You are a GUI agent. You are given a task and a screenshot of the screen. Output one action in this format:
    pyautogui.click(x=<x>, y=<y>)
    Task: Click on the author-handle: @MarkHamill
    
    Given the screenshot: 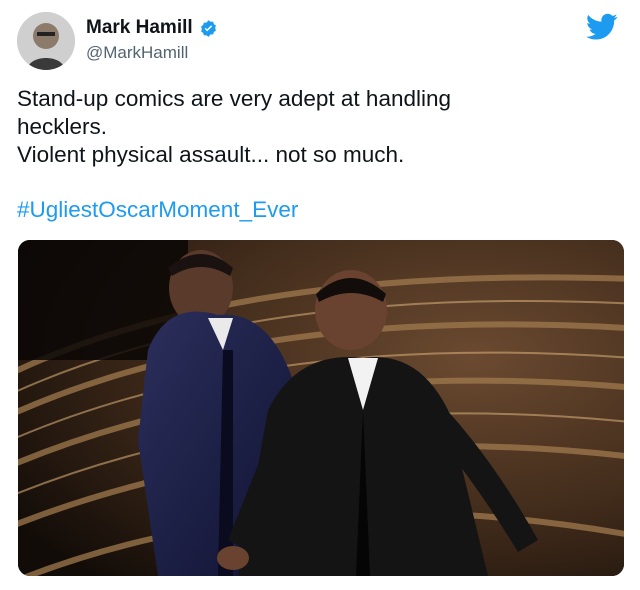 What is the action you would take?
    pyautogui.click(x=137, y=53)
    